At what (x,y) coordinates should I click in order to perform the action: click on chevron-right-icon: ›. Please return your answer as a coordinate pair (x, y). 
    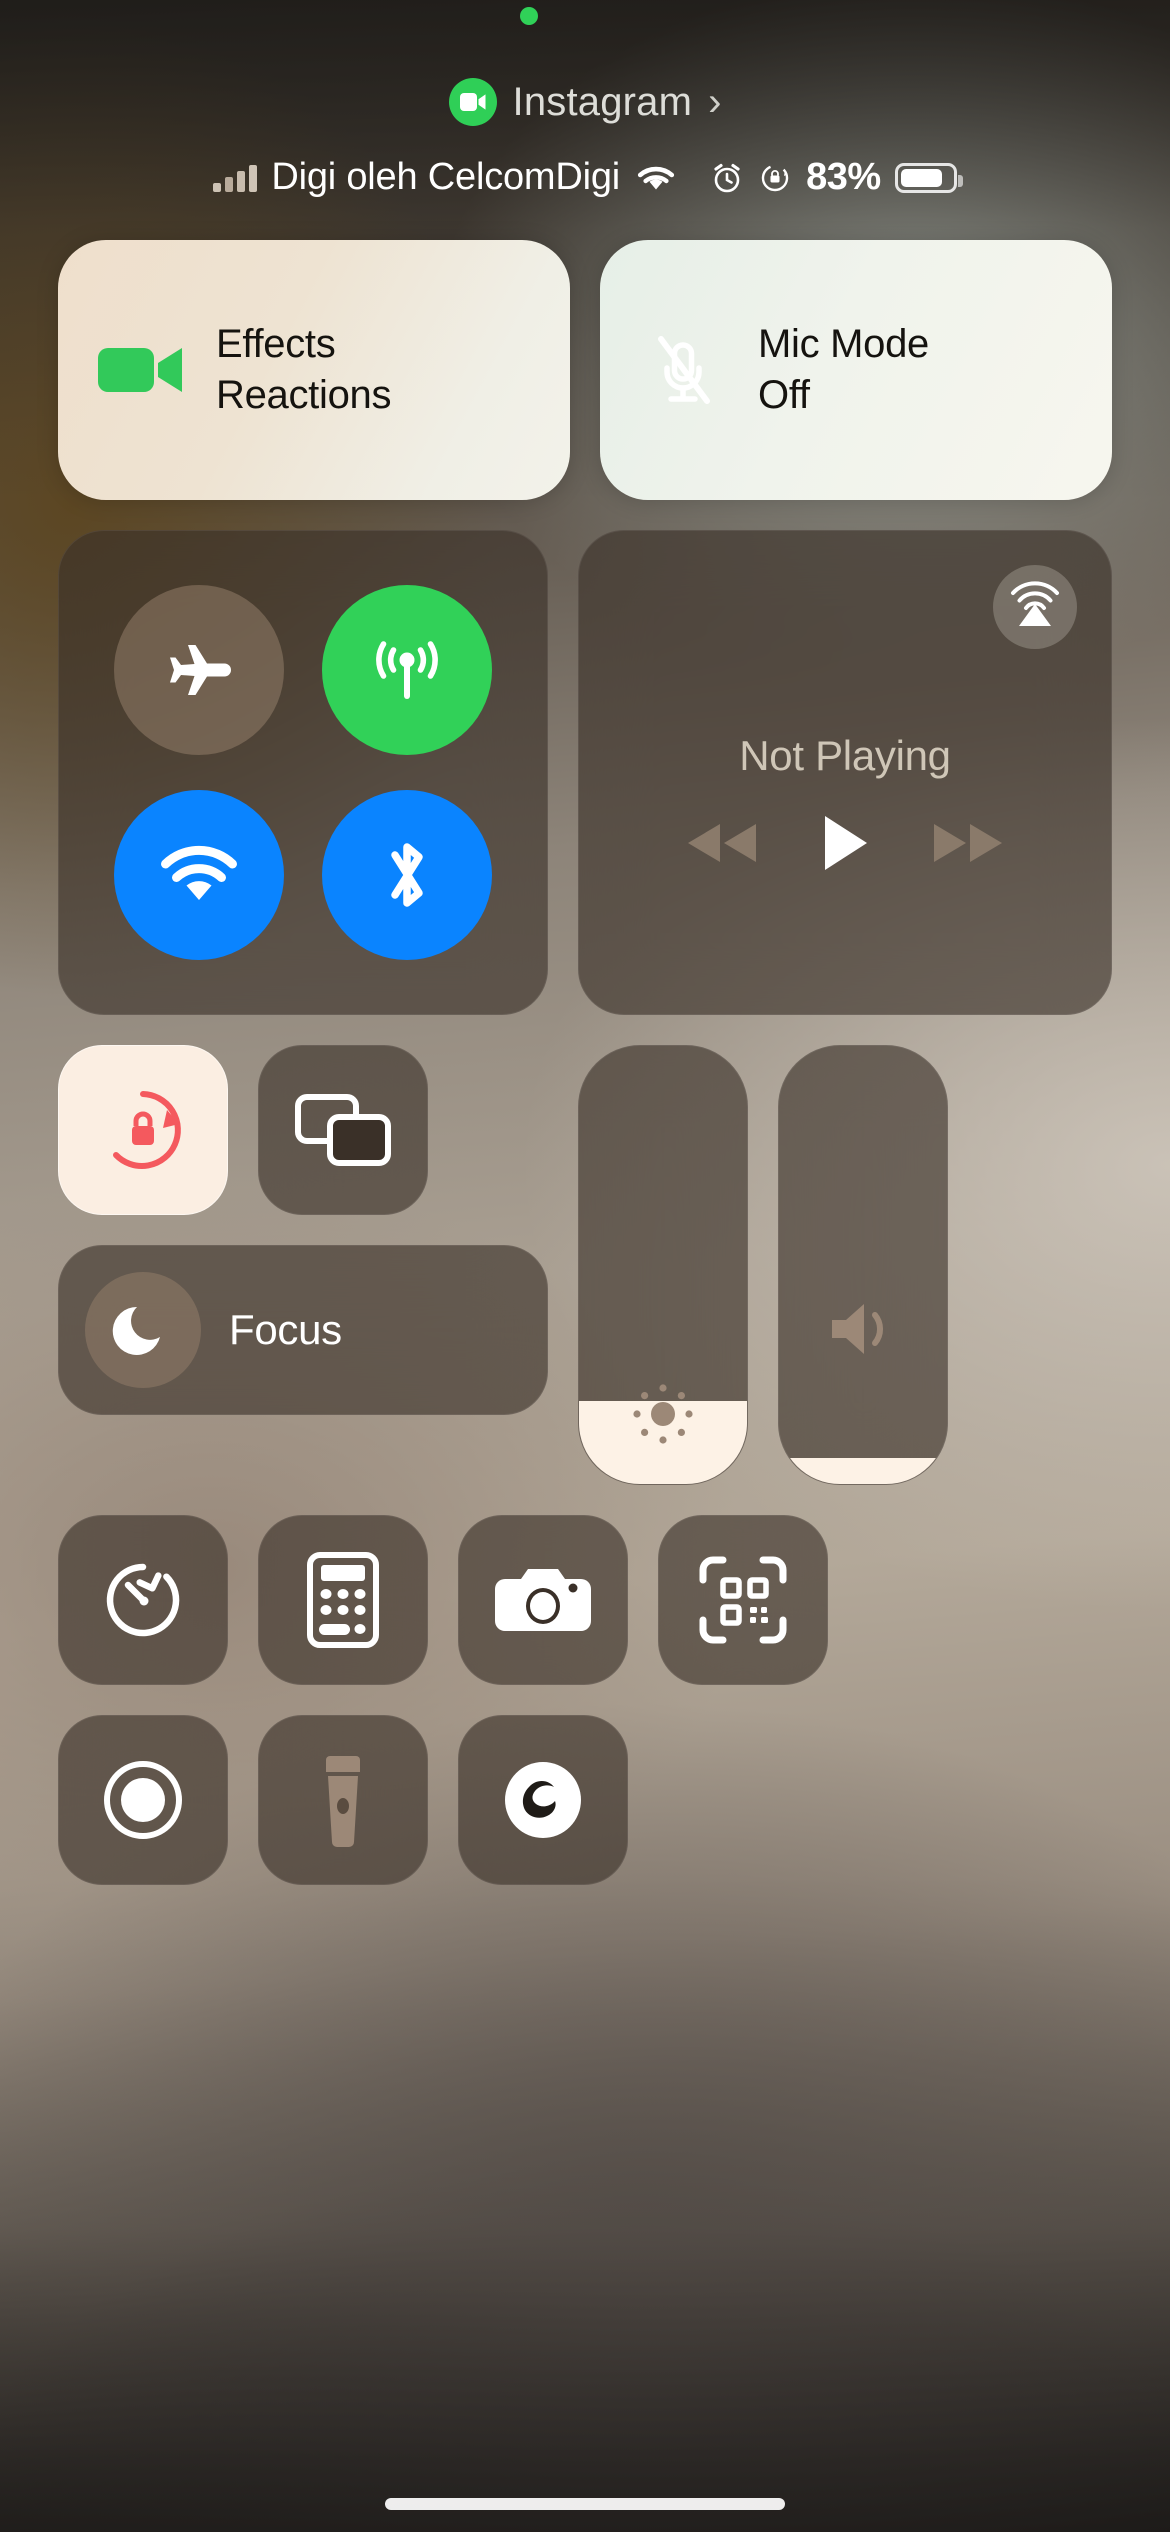
    Looking at the image, I should click on (714, 102).